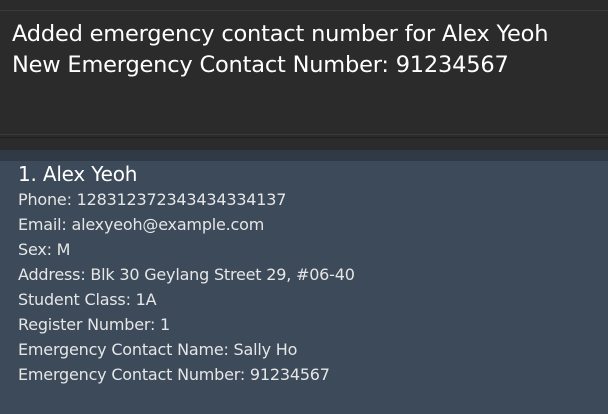 This screenshot has width=608, height=414. I want to click on result-bottom-divider, so click(304, 134).